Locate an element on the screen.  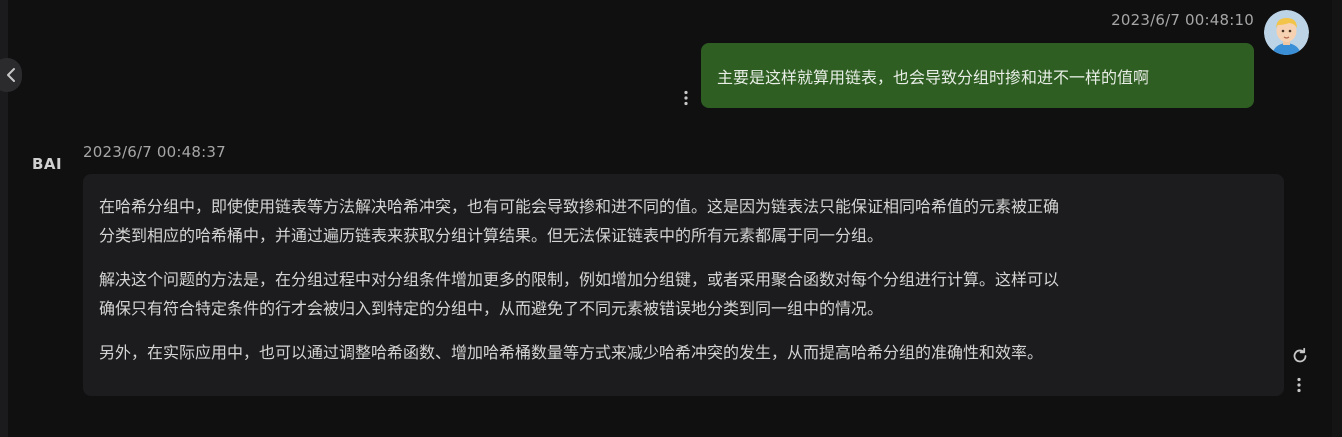
bot-logo-icon: BAI is located at coordinates (47, 164).